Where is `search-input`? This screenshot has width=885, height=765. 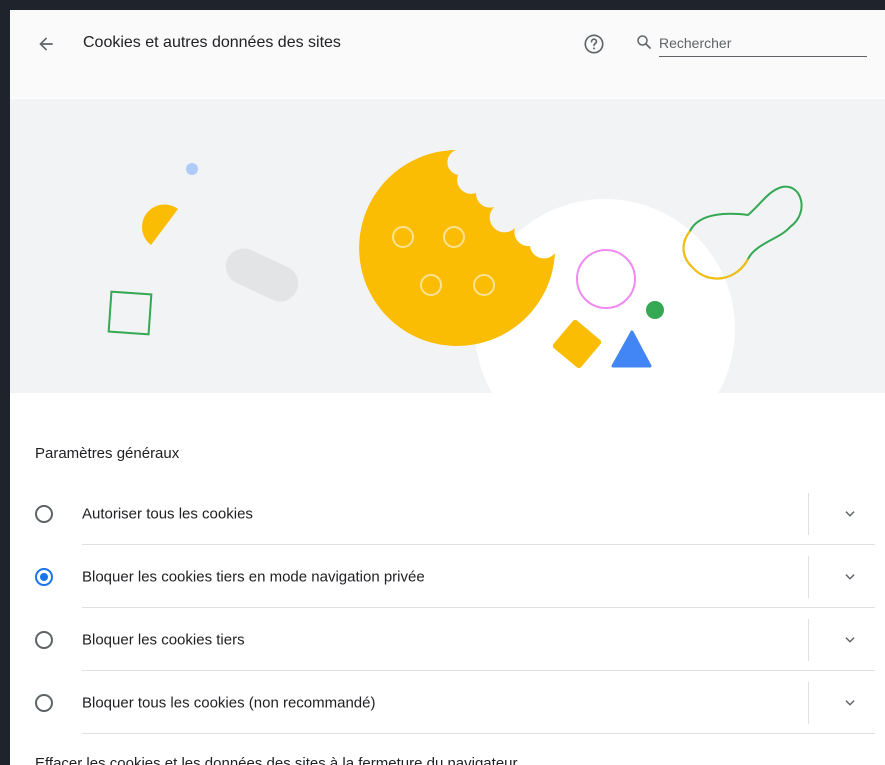 search-input is located at coordinates (763, 43).